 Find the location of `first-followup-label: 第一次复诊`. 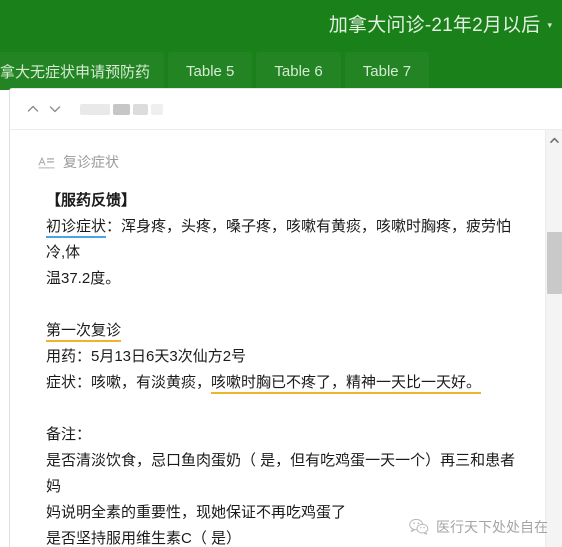

first-followup-label: 第一次复诊 is located at coordinates (84, 332).